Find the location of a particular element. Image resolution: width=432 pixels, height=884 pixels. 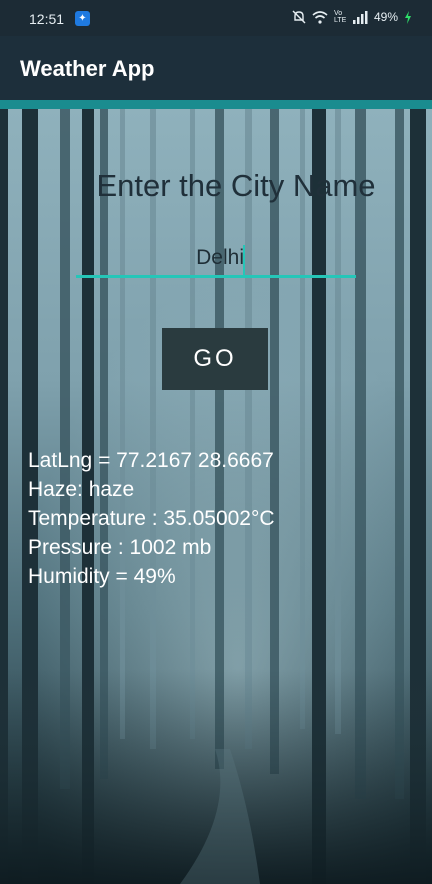

city-prompt-label: Enter the City Name is located at coordinates (236, 185).